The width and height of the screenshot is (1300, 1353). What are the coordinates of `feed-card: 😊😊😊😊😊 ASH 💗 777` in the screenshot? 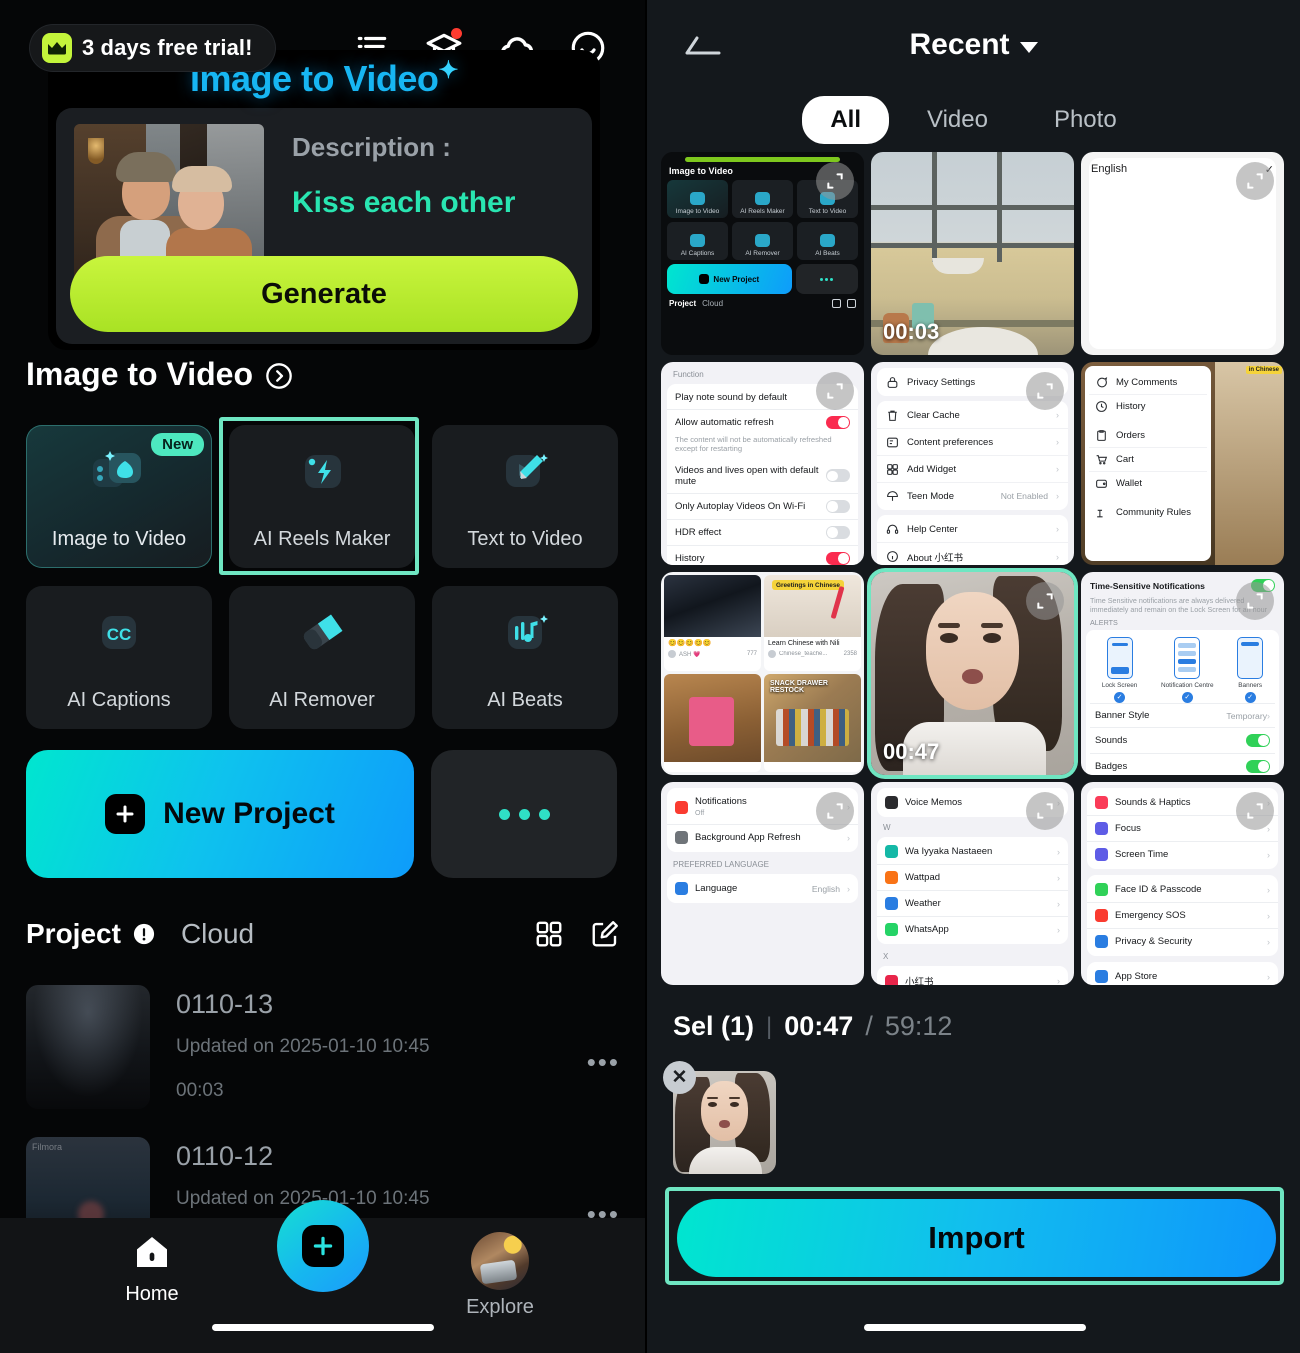 It's located at (712, 623).